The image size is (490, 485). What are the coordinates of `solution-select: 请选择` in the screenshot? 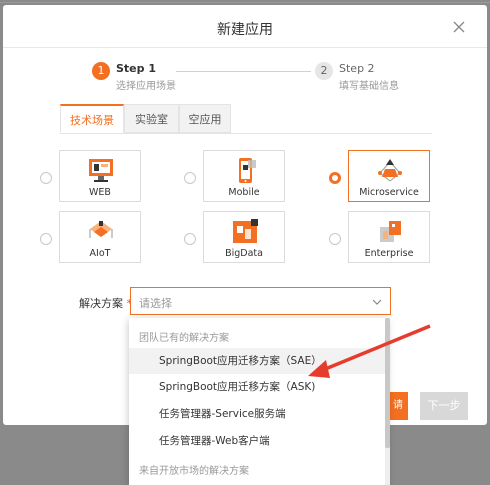 It's located at (260, 301).